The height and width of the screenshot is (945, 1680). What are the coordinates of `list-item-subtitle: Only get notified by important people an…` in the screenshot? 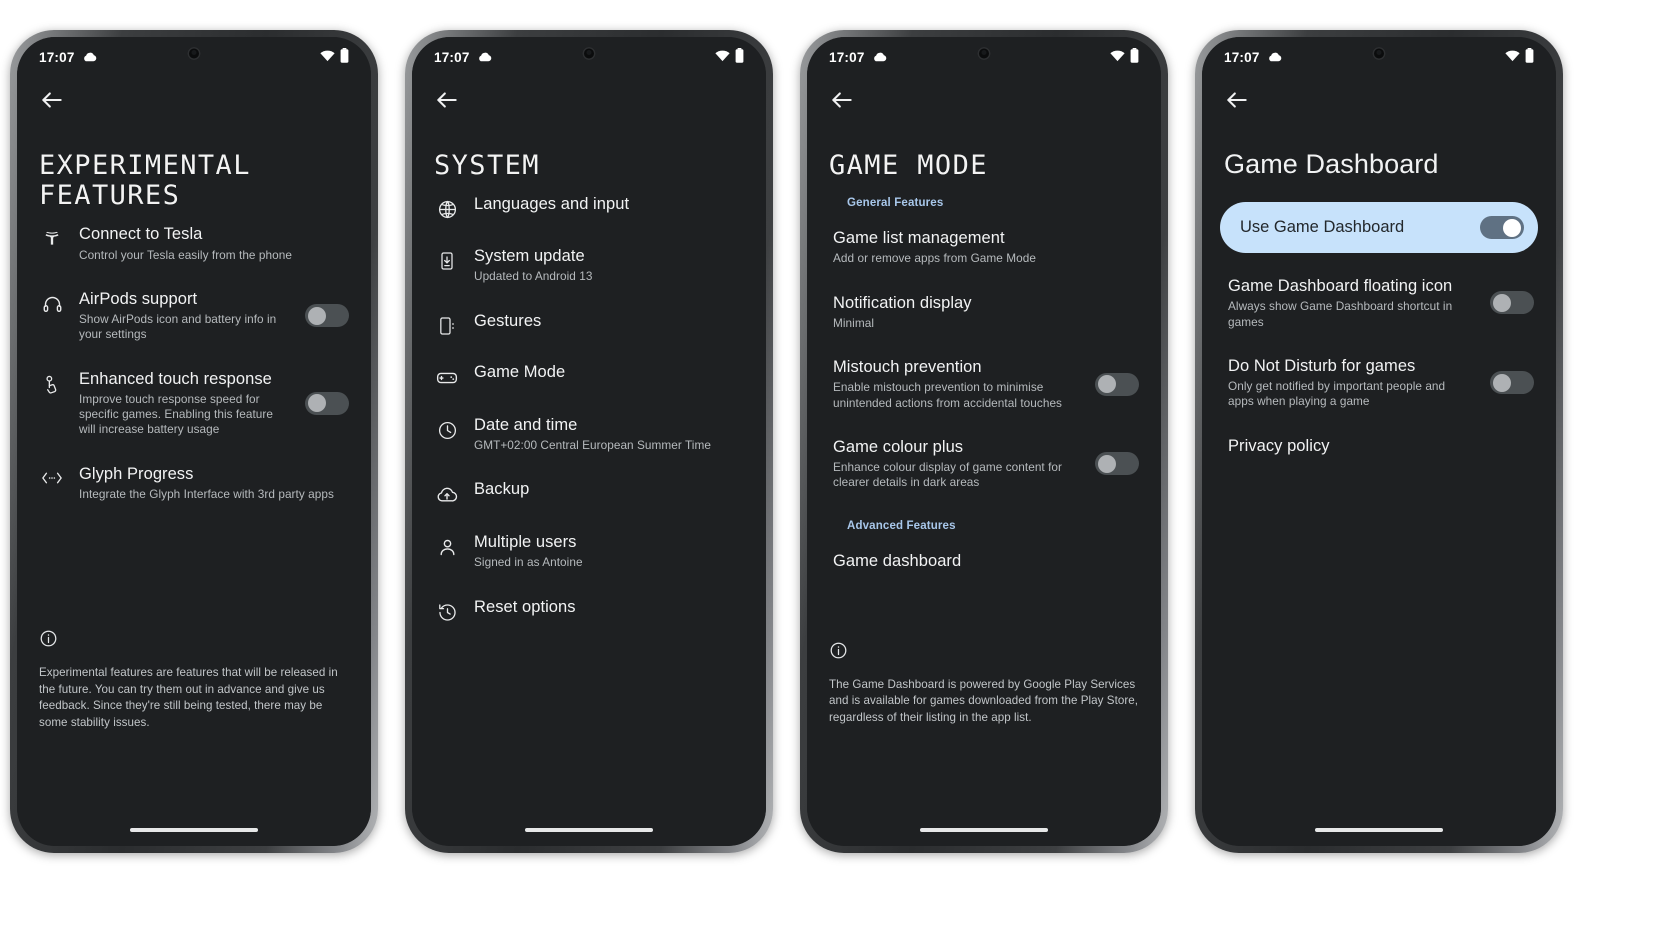 It's located at (1337, 393).